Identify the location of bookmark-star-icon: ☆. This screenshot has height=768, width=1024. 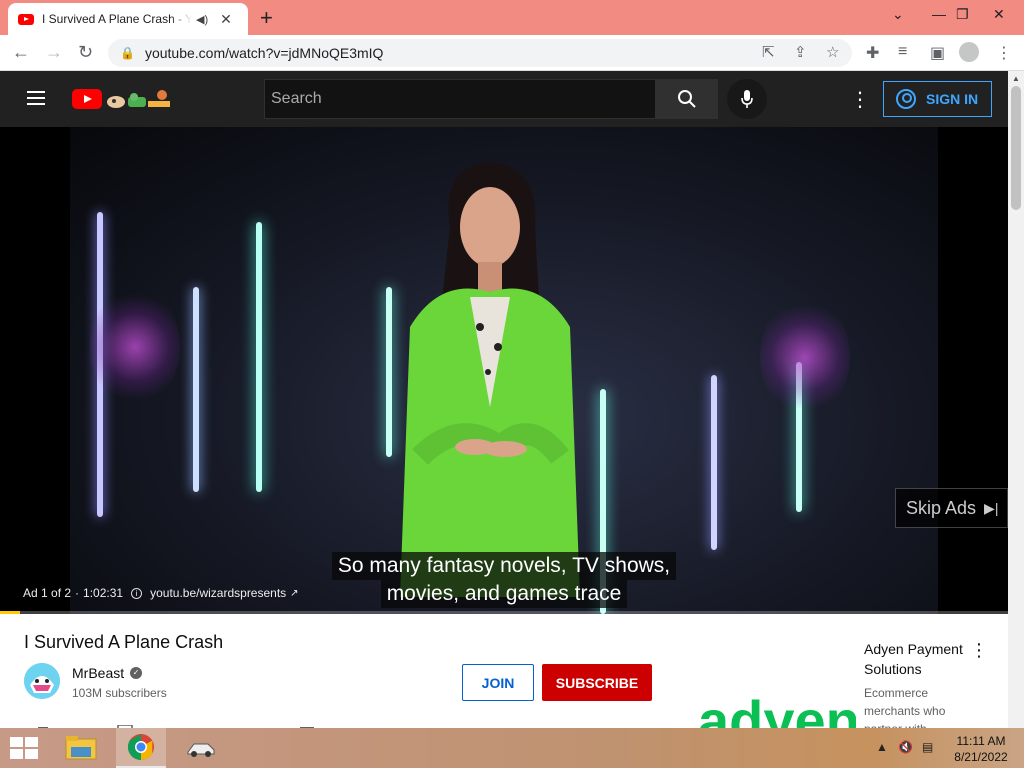
(832, 52).